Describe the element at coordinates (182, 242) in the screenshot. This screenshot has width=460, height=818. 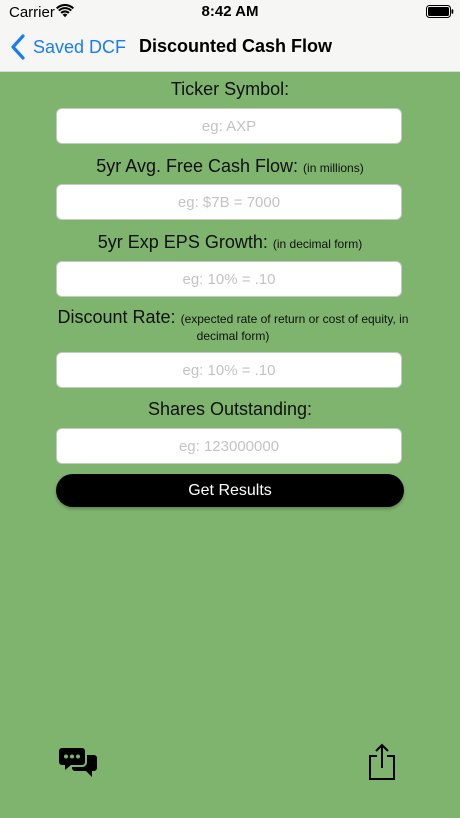
I see `eps-growth-label-text: 5yr Exp EPS Growth:` at that location.